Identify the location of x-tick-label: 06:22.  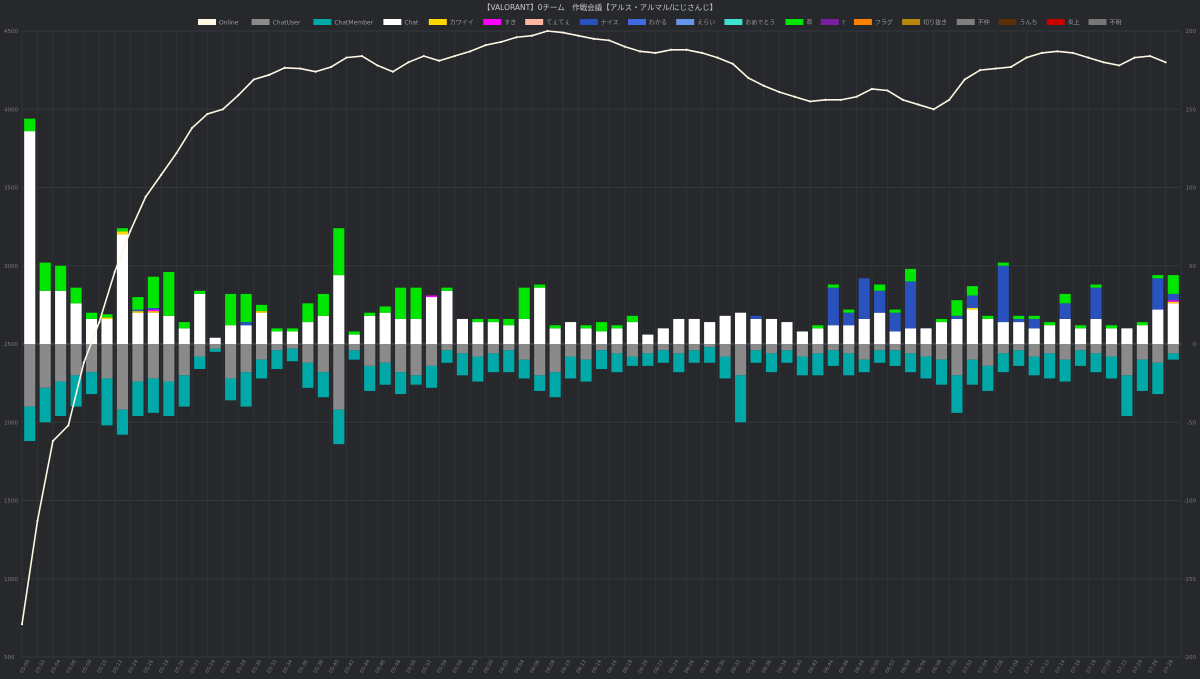
(659, 666).